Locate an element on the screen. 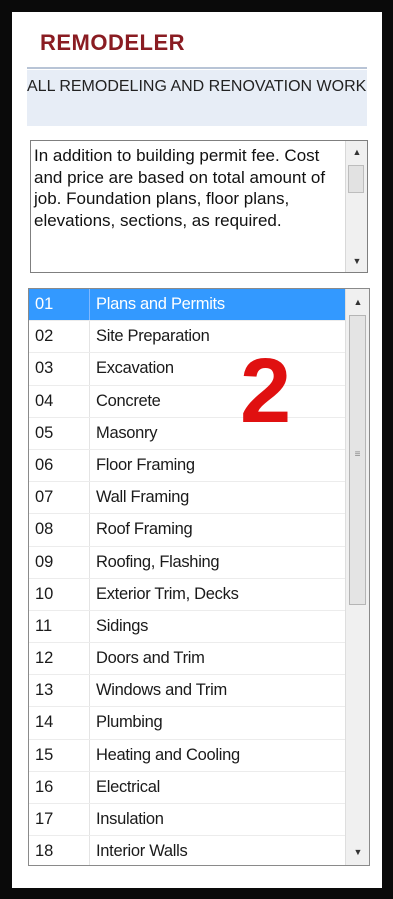 The image size is (393, 899). description-scrollbar: ▲ ▼ is located at coordinates (356, 206).